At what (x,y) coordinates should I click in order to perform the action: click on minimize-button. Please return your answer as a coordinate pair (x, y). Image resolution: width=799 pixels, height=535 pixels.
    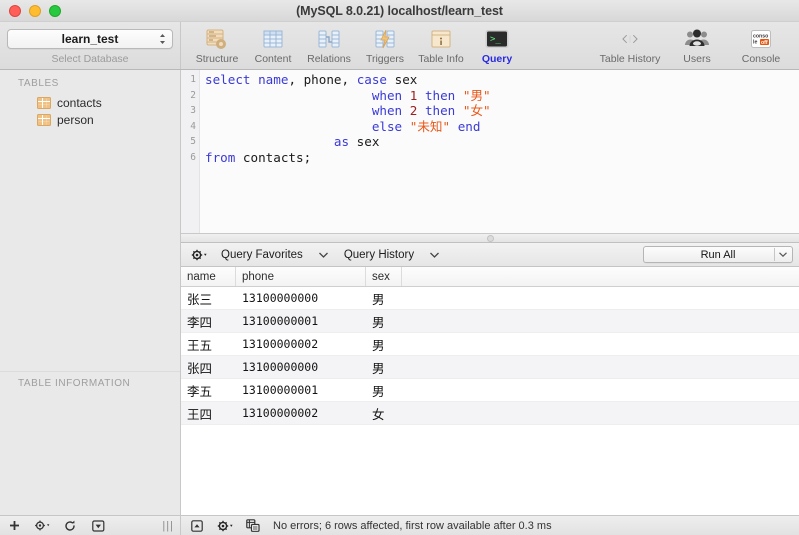
    Looking at the image, I should click on (35, 10).